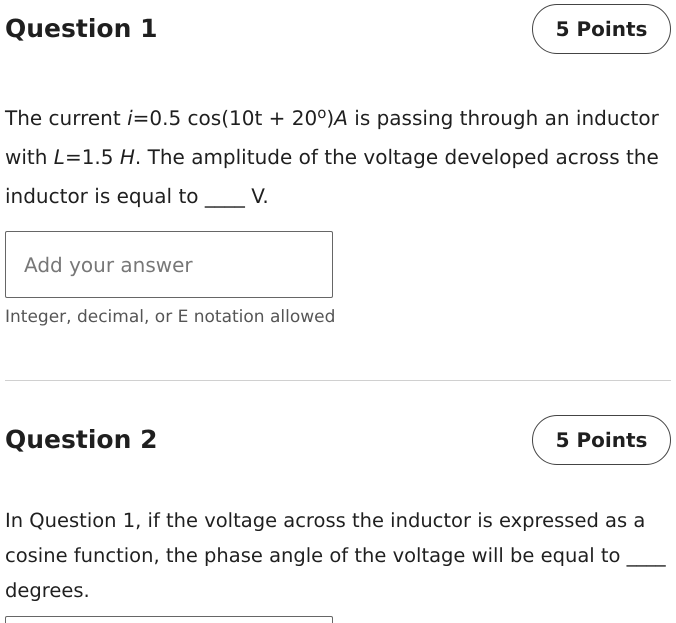 The image size is (676, 623). Describe the element at coordinates (81, 440) in the screenshot. I see `question-title: Question 2` at that location.